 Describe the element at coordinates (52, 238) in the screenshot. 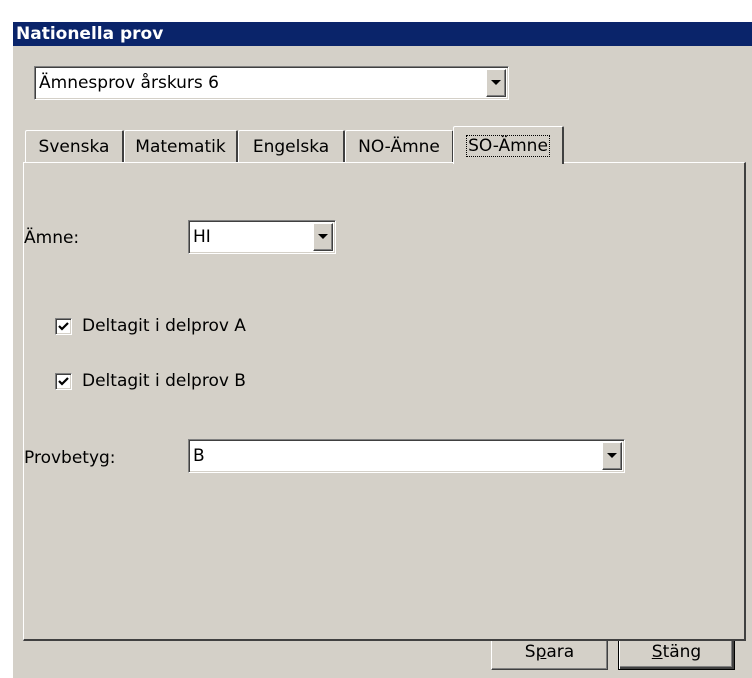

I see `subject-label: Ämne:` at that location.